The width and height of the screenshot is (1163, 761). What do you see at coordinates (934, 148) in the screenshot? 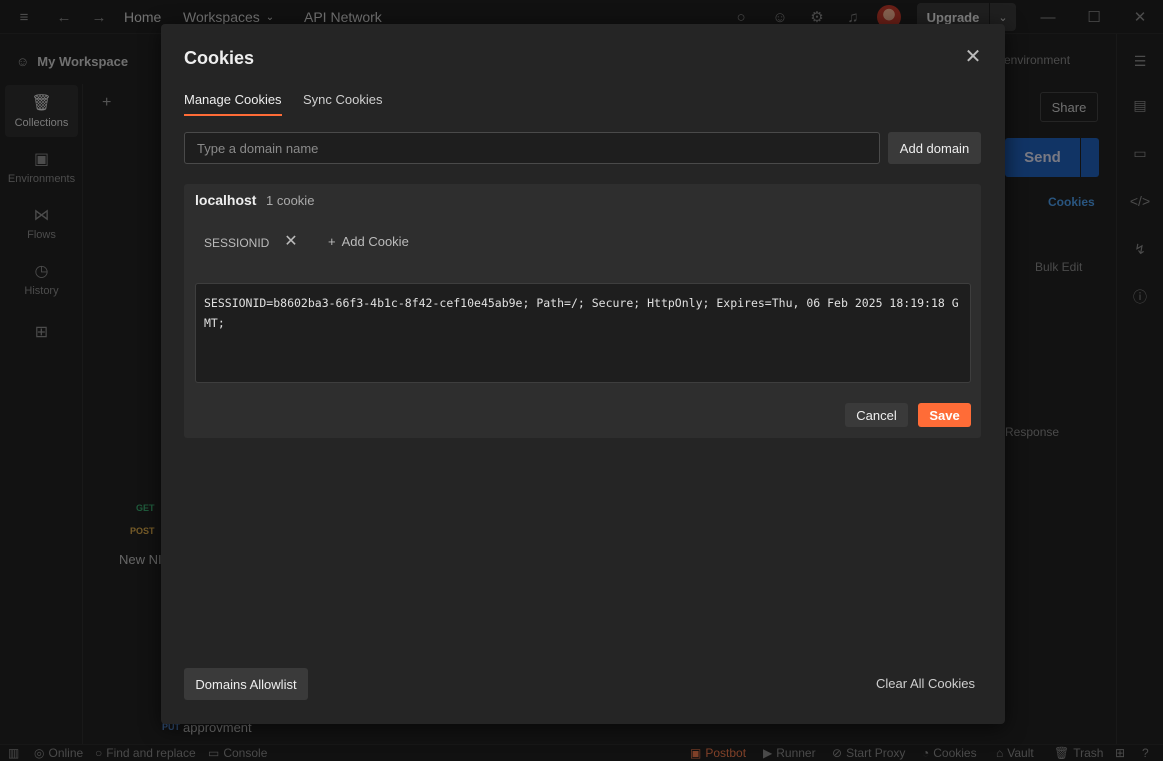
I see `add-domain-button: Add domain` at bounding box center [934, 148].